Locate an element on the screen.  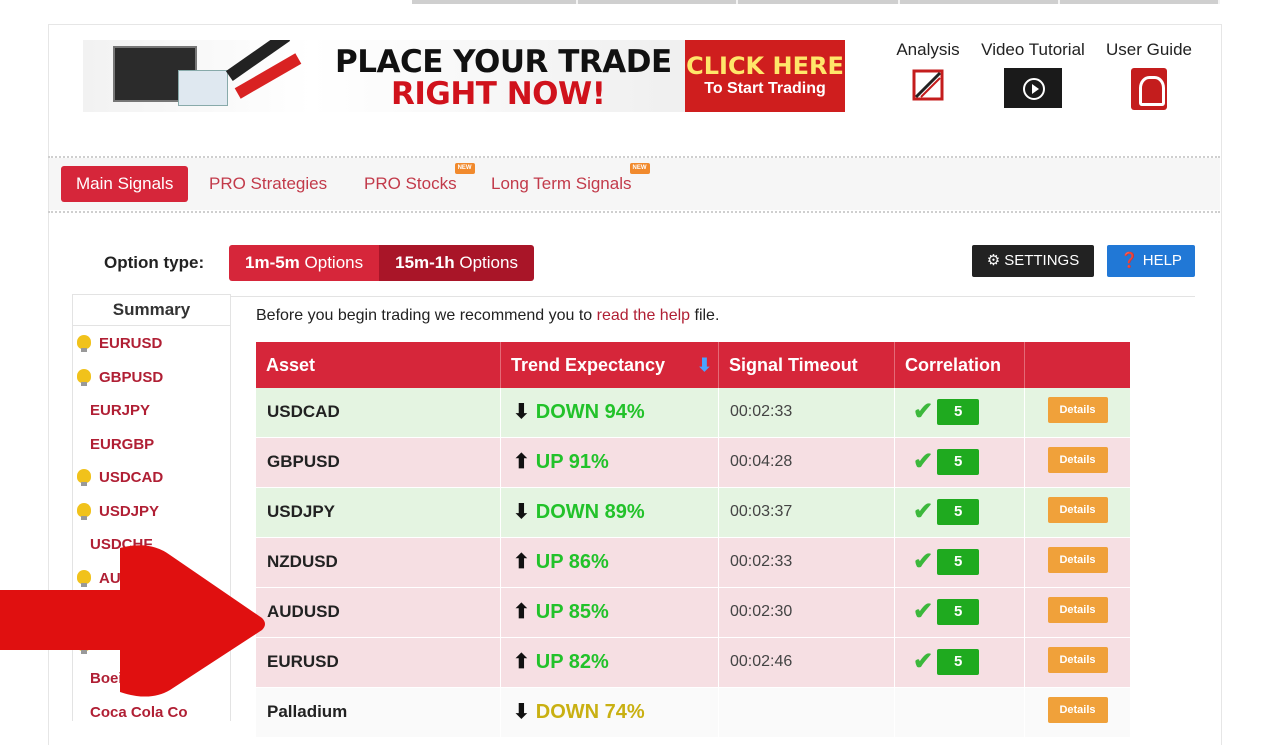
tab-pro-stocks: PRO Stocks NEW is located at coordinates (419, 182).